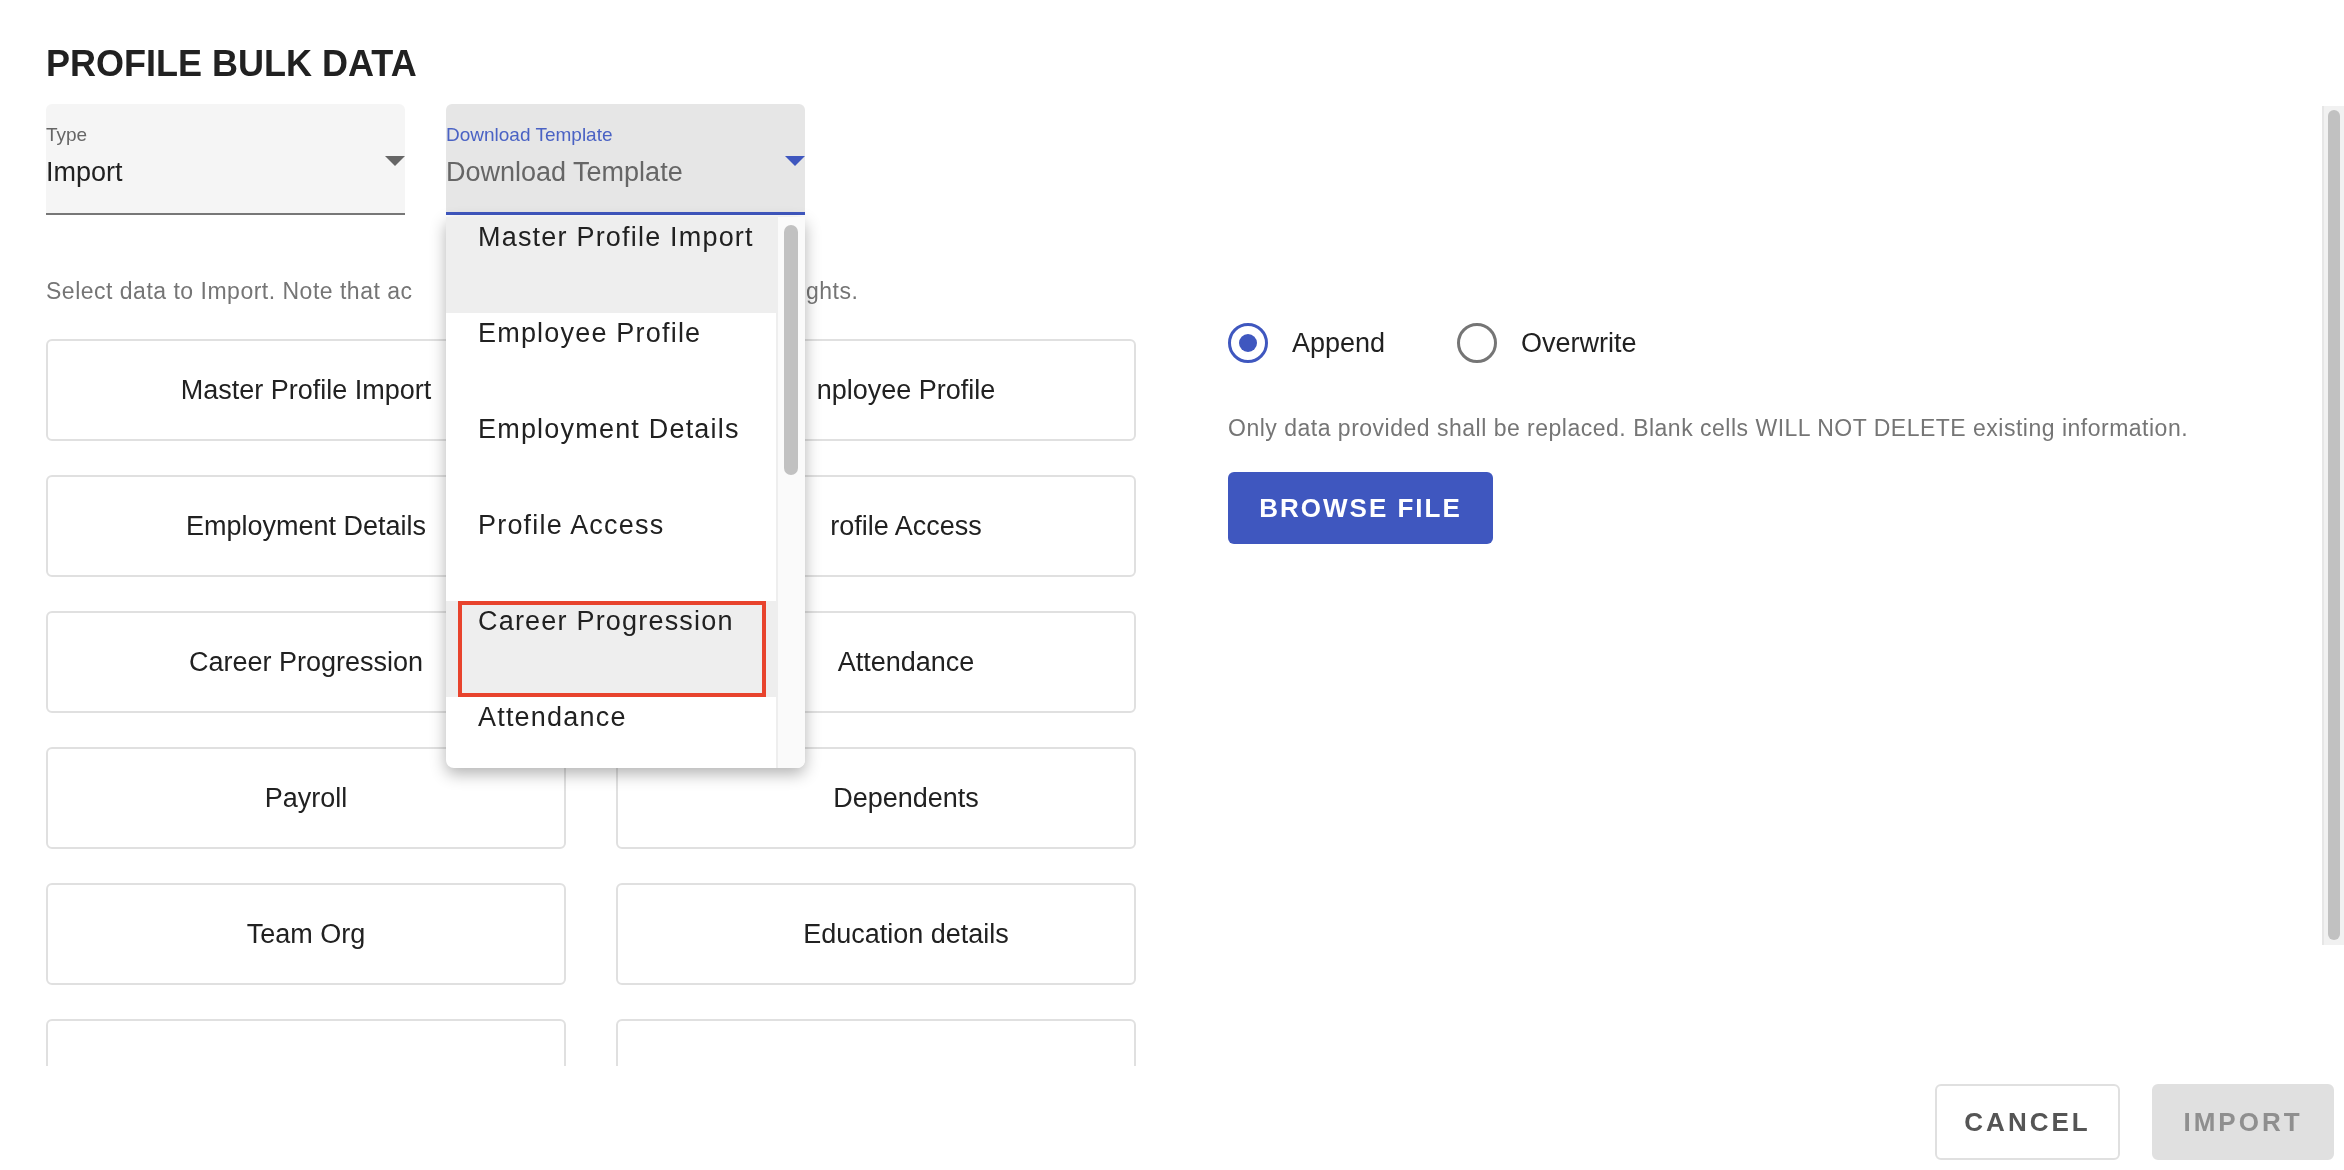 This screenshot has height=1170, width=2344. Describe the element at coordinates (611, 265) in the screenshot. I see `menu-item: Master Profile Import` at that location.